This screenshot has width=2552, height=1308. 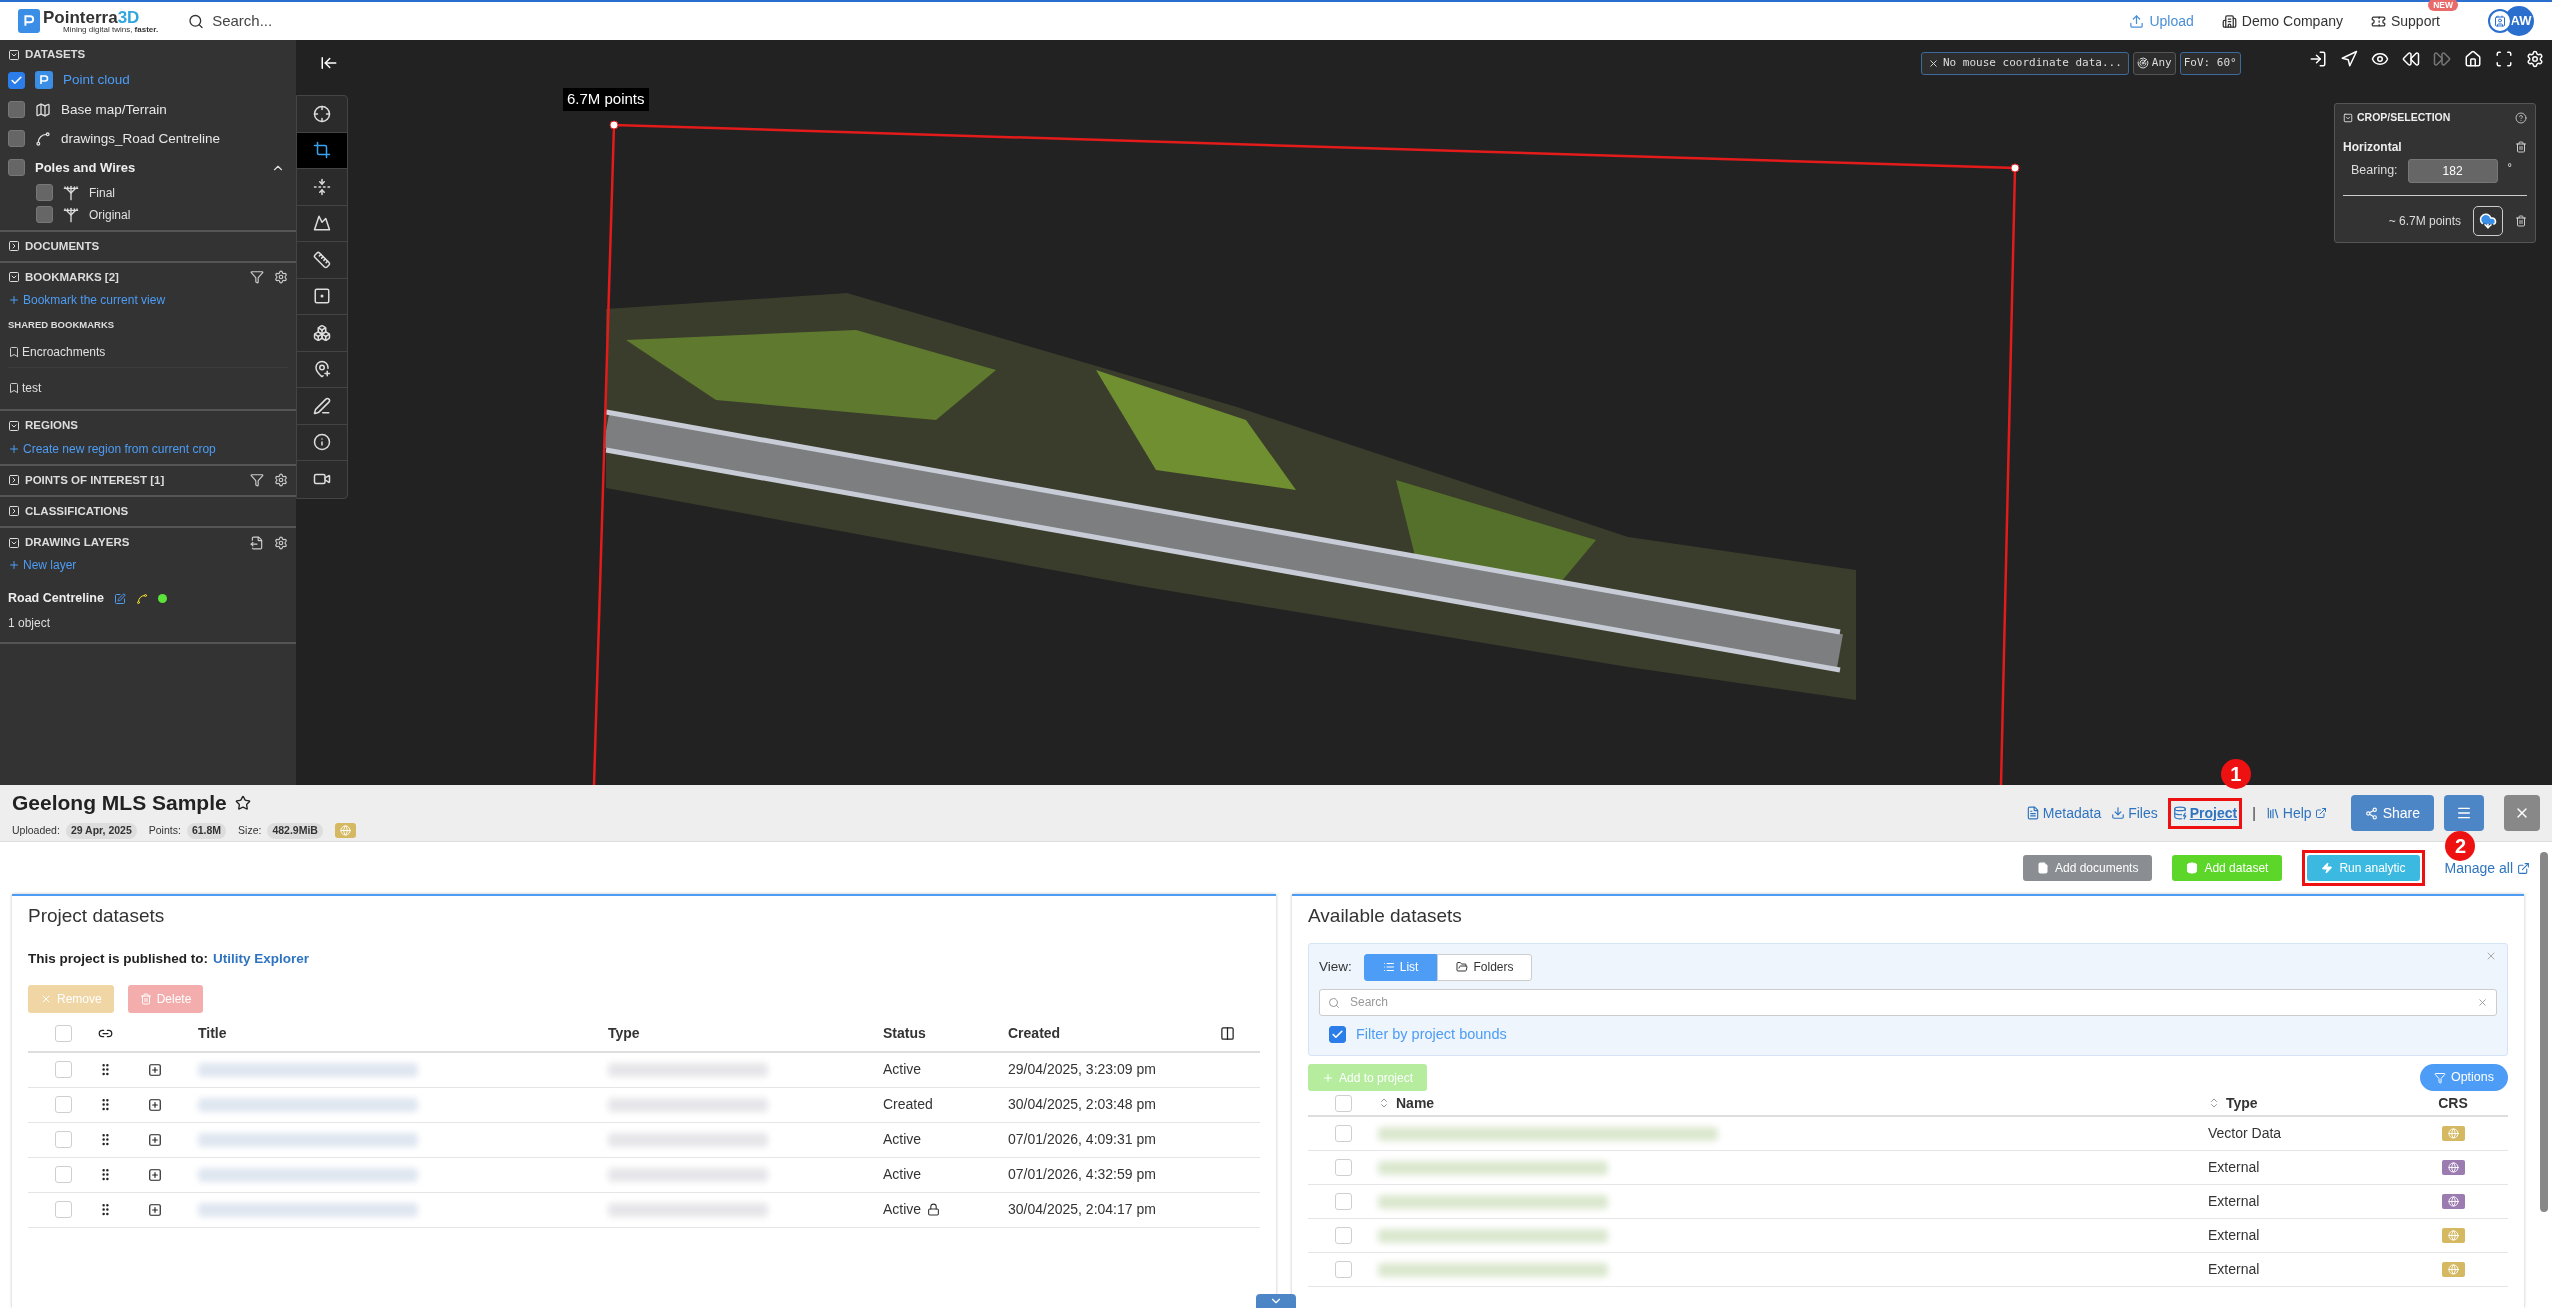 I want to click on menu-icon, so click(x=2464, y=813).